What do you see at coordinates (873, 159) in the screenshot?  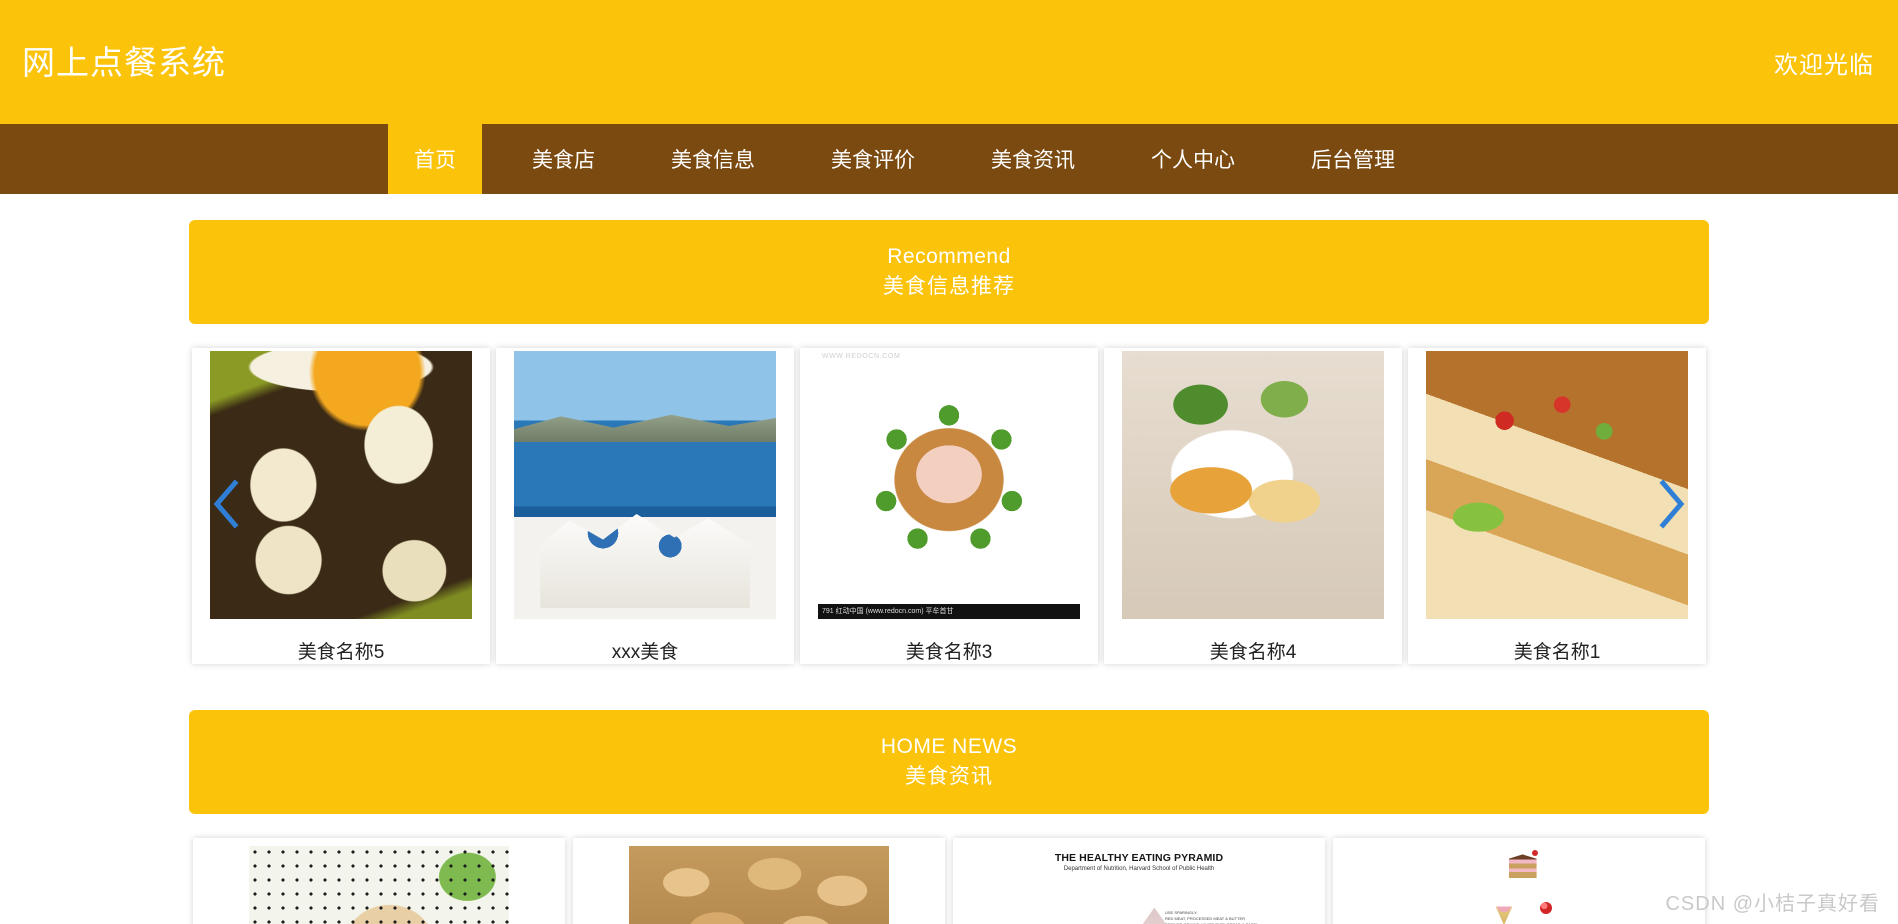 I see `nav-item-food-review: 美食评价` at bounding box center [873, 159].